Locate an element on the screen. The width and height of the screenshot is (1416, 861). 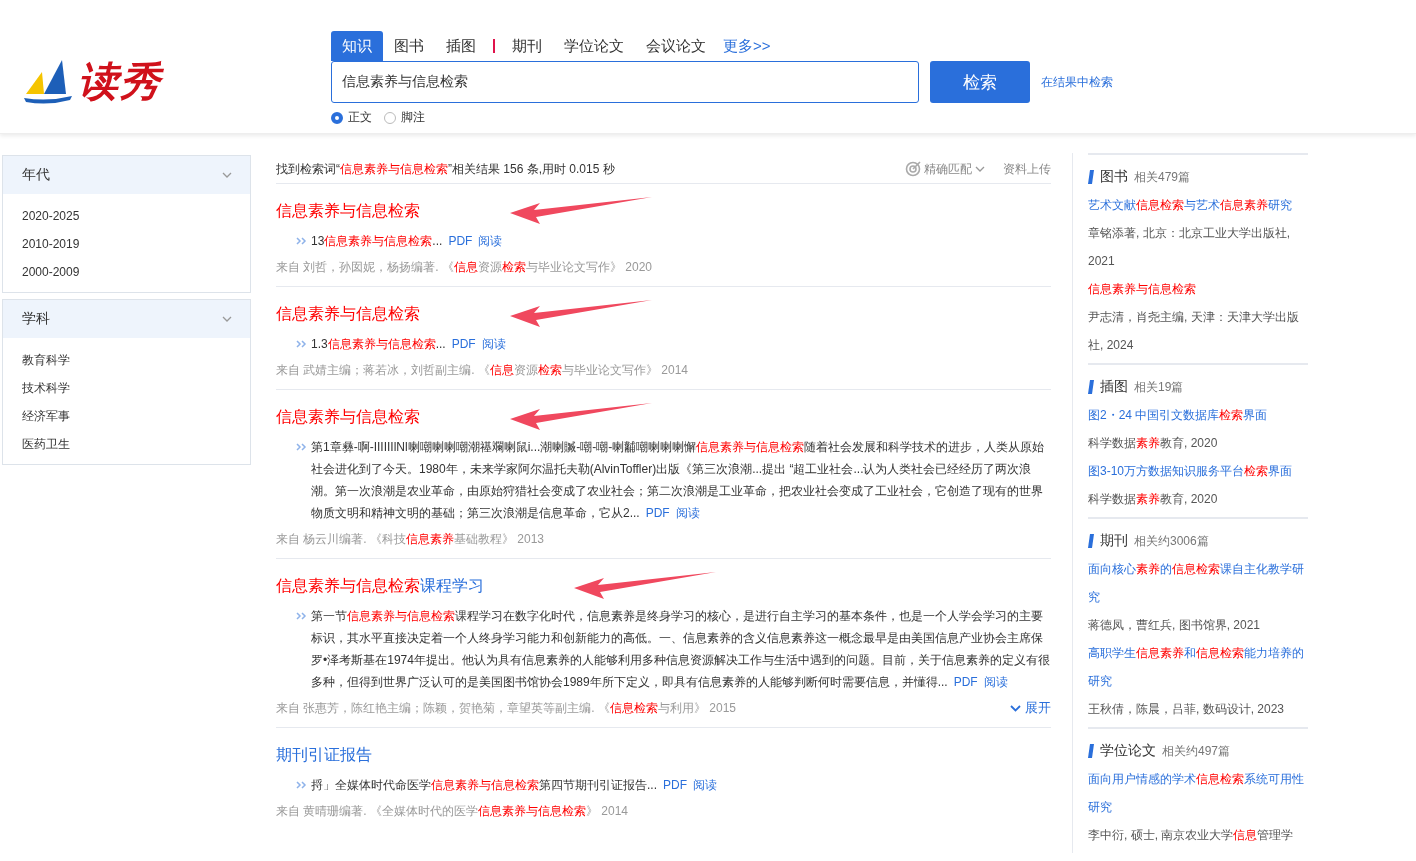
section-count: 相关约497篇 is located at coordinates (1196, 751).